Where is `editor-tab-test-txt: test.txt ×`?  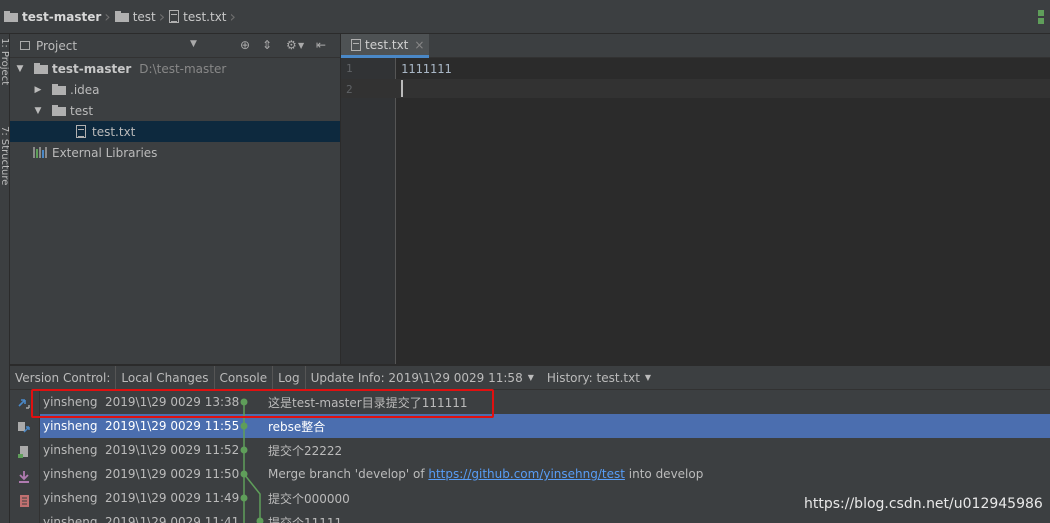
editor-tab-test-txt: test.txt × is located at coordinates (385, 46).